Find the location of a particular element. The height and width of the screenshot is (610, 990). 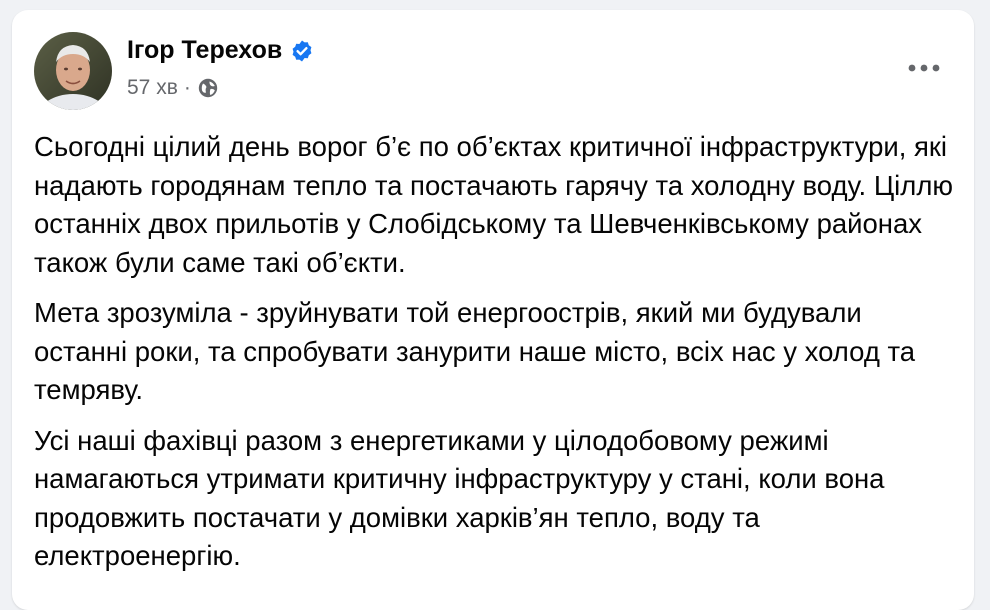

verified-badge-icon is located at coordinates (302, 51).